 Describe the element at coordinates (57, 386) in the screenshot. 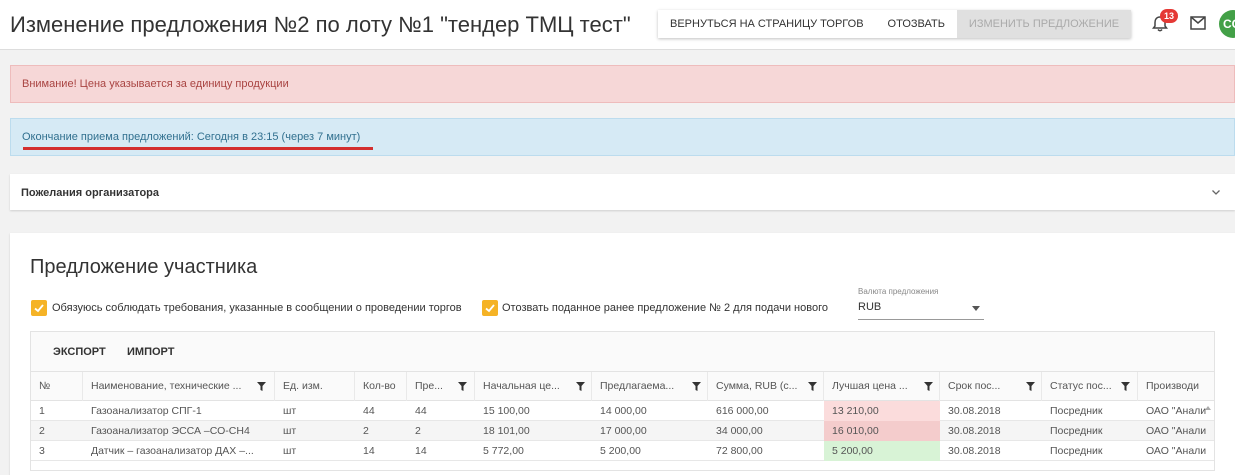

I see `column-header-number: №` at that location.